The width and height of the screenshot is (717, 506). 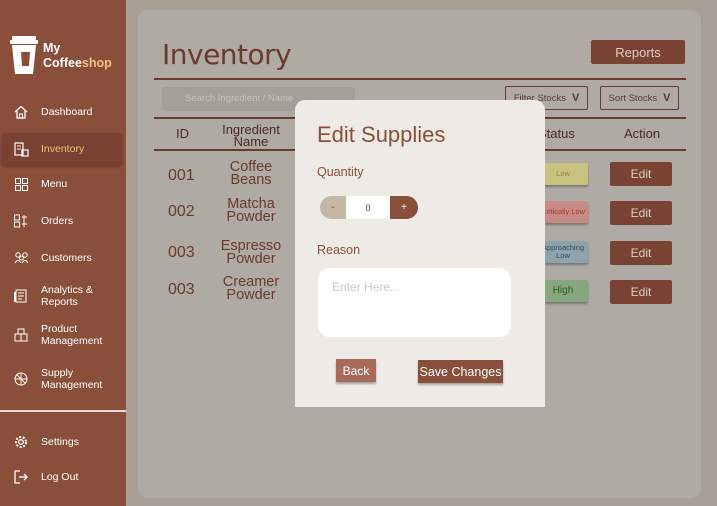 I want to click on analytics-icon, so click(x=21, y=296).